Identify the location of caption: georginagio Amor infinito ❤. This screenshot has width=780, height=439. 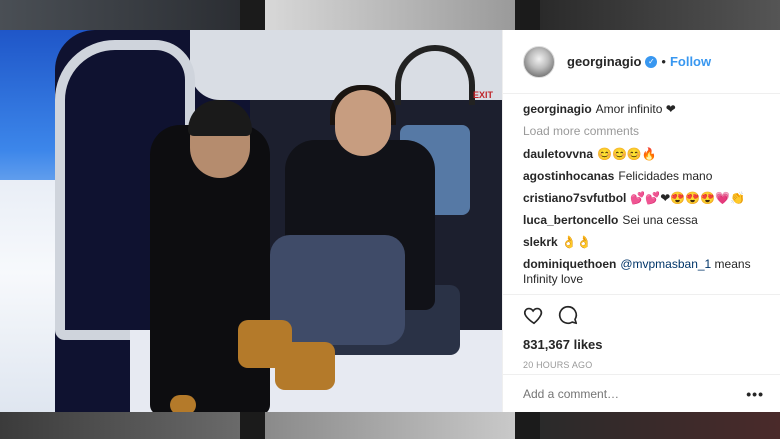
(643, 109).